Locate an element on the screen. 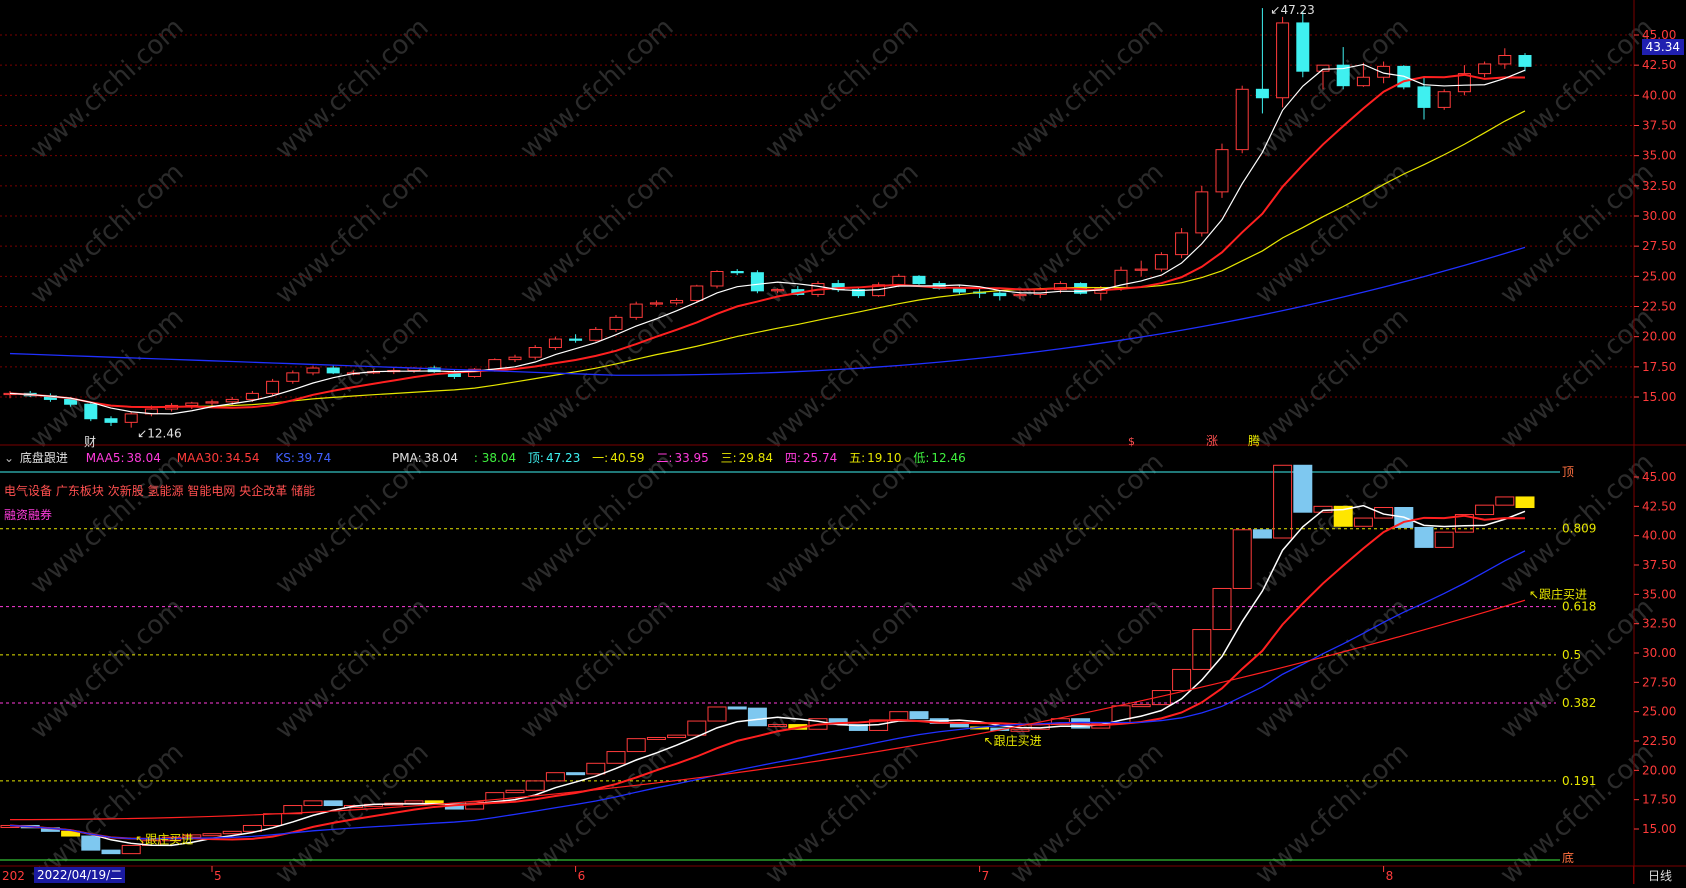 This screenshot has height=888, width=1686. level4-value: 25.74 is located at coordinates (820, 458).